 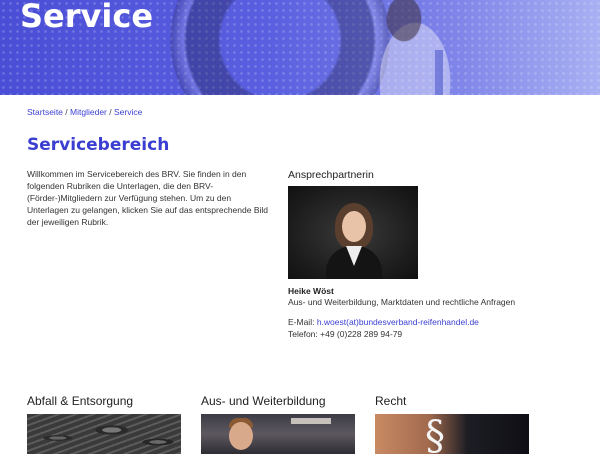 I want to click on category-aus-weiterbildung: Aus- und Weiterbildung, so click(x=278, y=424).